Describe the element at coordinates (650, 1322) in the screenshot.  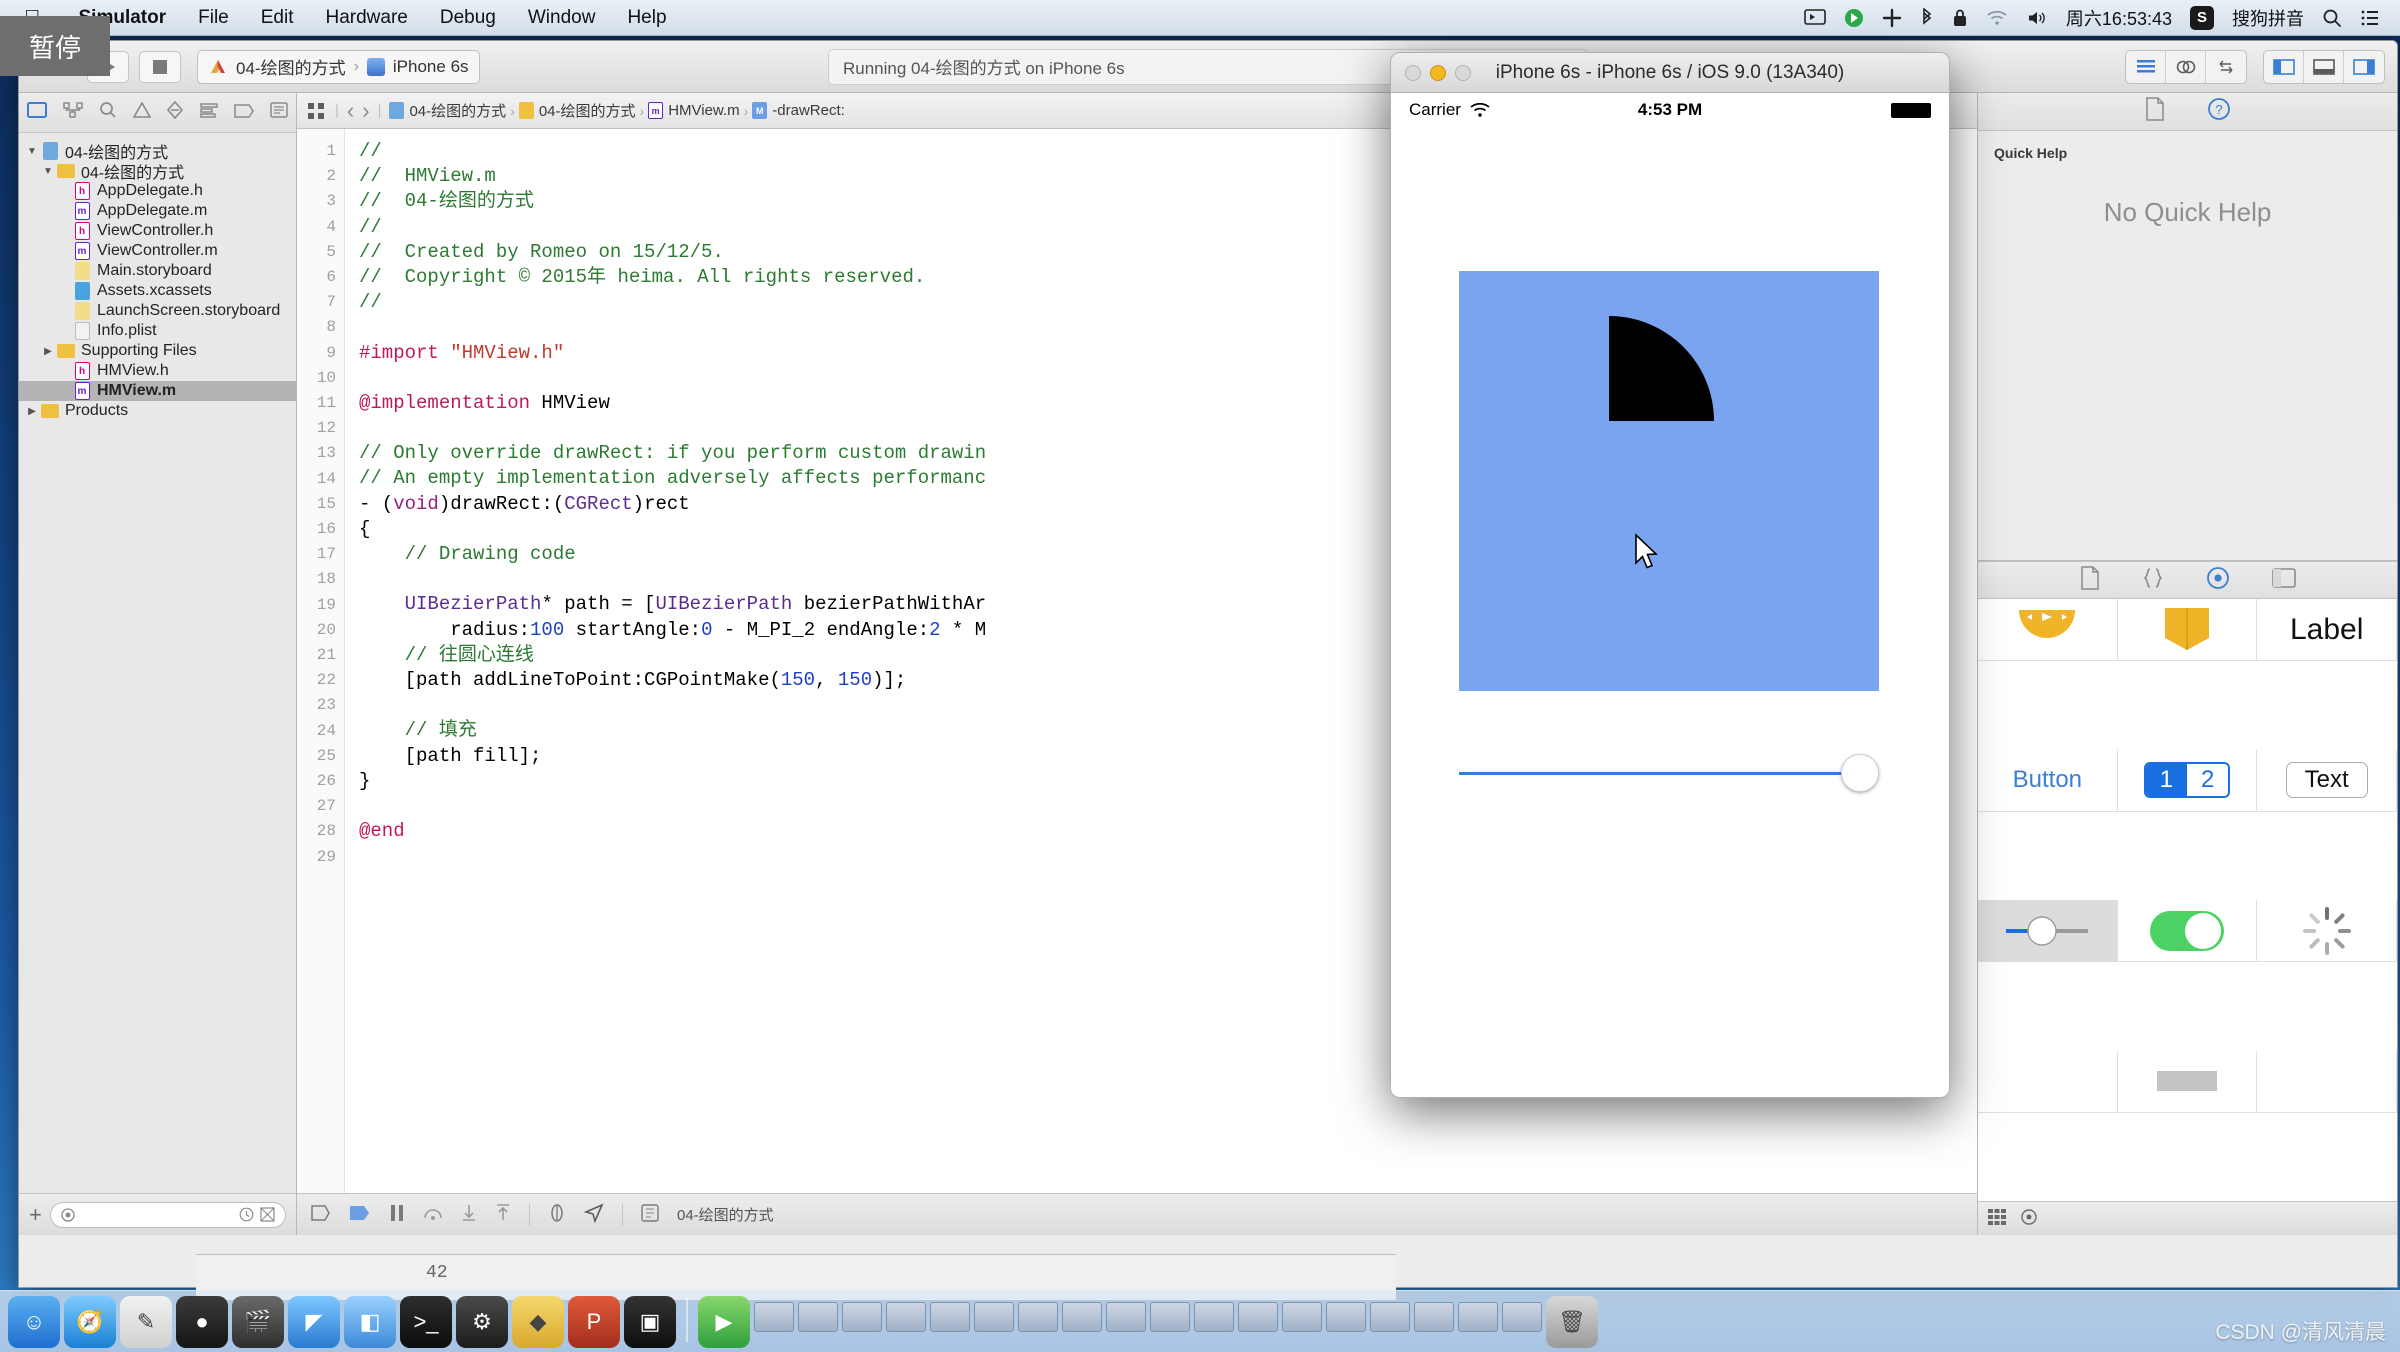
I see `dock-app-icon-3: ▣` at that location.